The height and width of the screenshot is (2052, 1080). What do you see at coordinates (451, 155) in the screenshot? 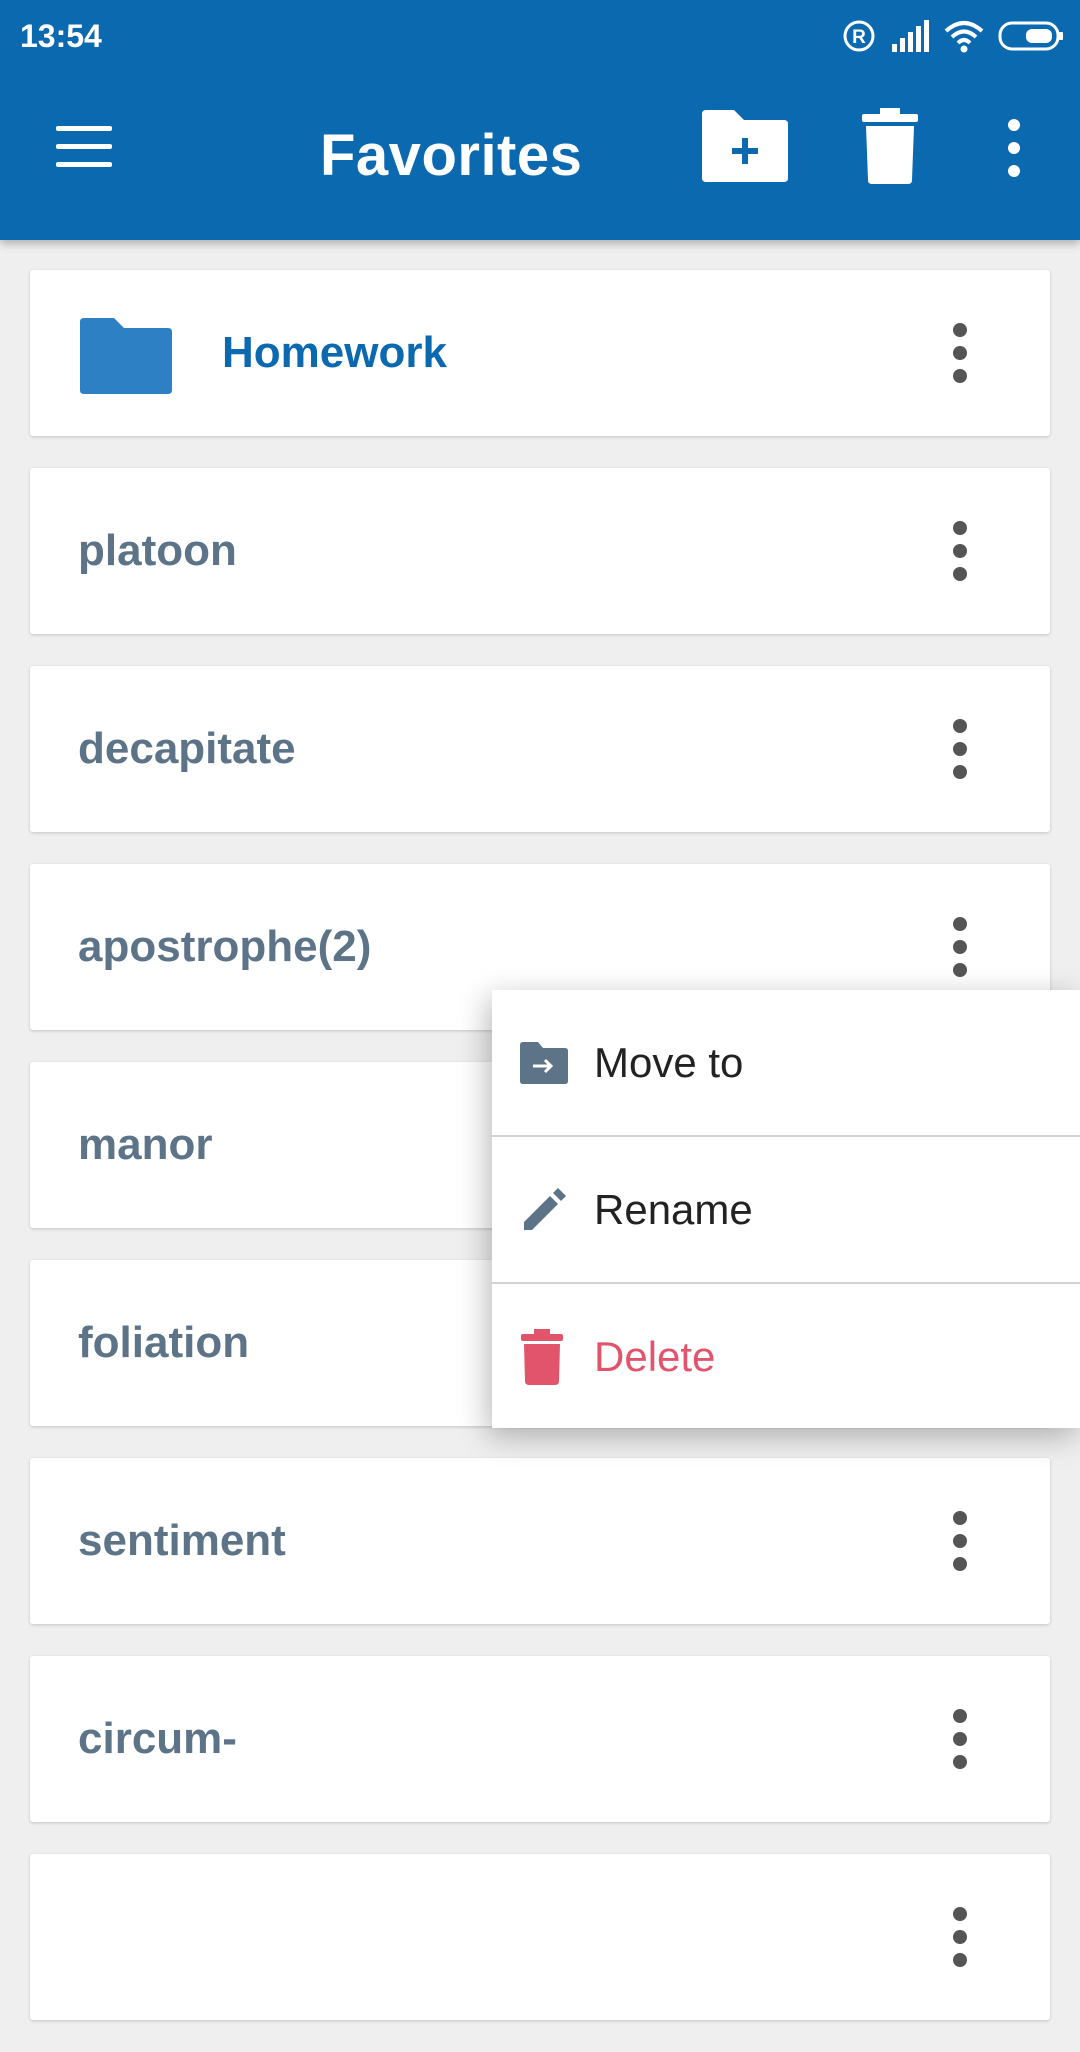
I see `page-title: Favorites` at bounding box center [451, 155].